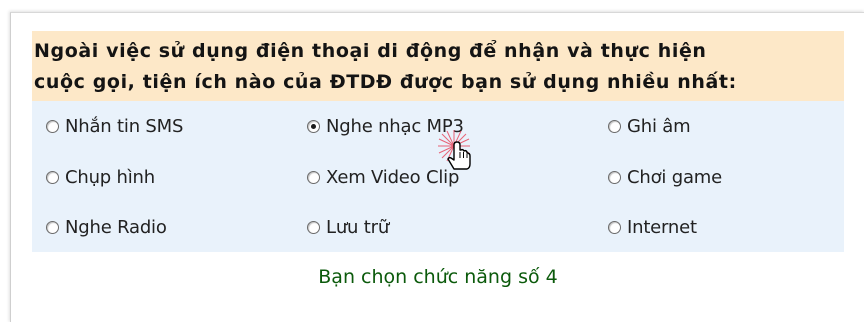  Describe the element at coordinates (52, 177) in the screenshot. I see `radio-chup-hinh` at that location.